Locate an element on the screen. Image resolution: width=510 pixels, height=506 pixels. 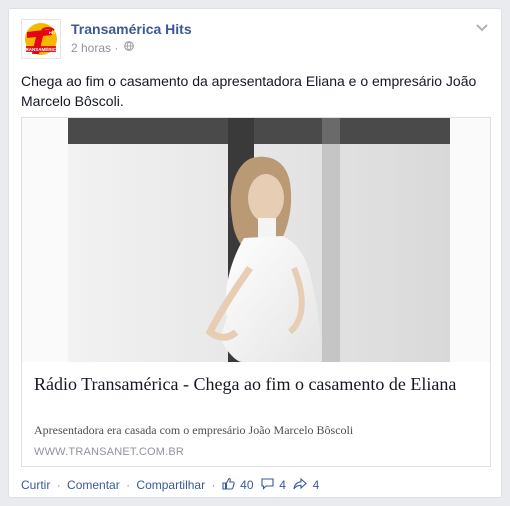
like-button: Curtir is located at coordinates (35, 485).